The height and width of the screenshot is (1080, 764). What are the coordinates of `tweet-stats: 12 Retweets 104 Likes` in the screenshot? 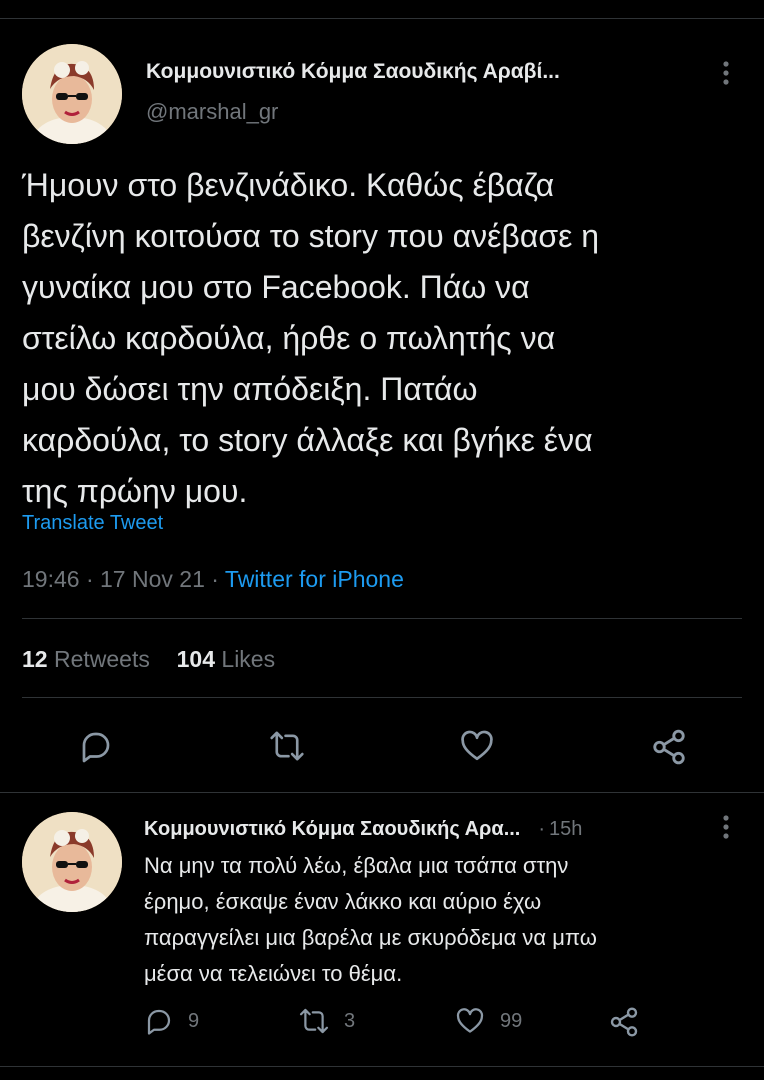 It's located at (148, 659).